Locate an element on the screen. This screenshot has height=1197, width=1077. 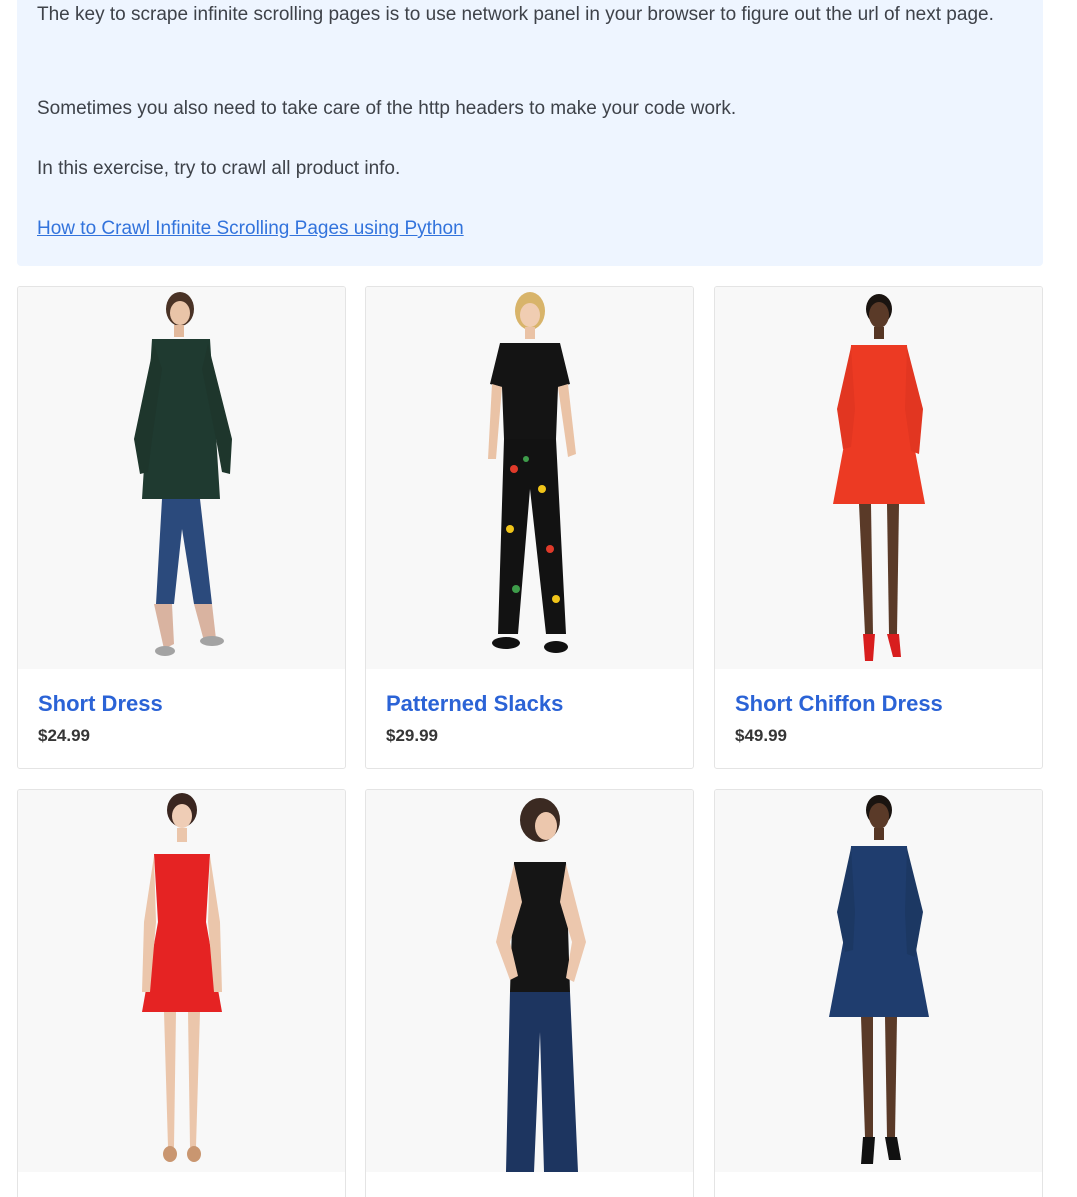
product-card: Short Chiffon Dress $49.99 is located at coordinates (878, 527).